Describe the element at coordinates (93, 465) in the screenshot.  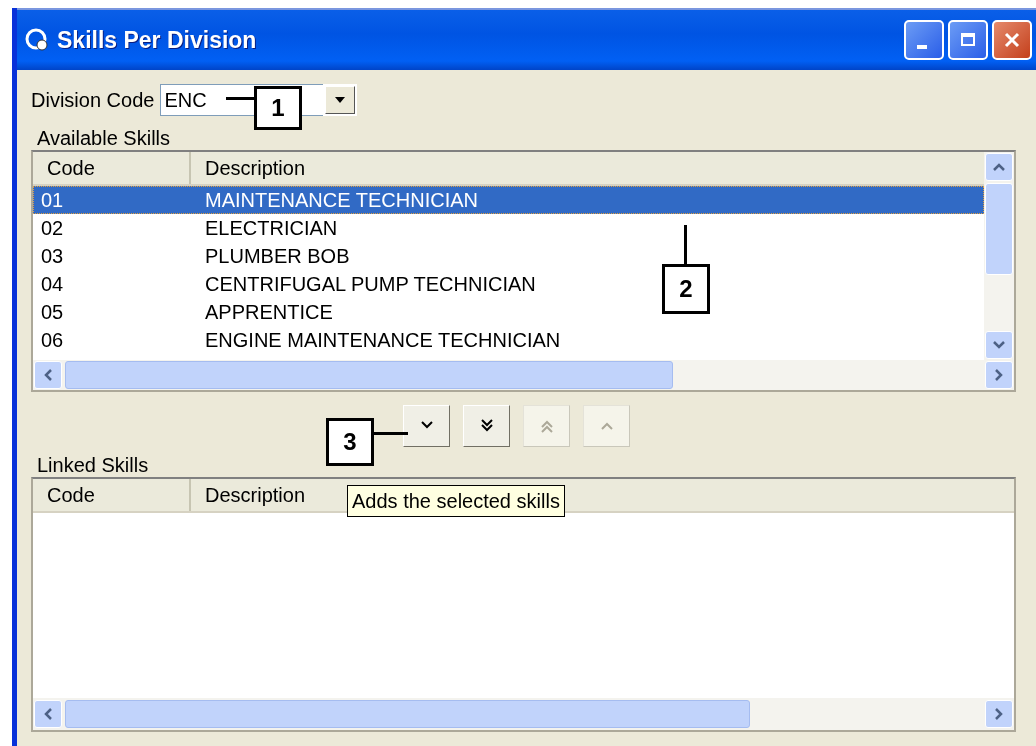
I see `linked-skills-label: Linked Skills` at that location.